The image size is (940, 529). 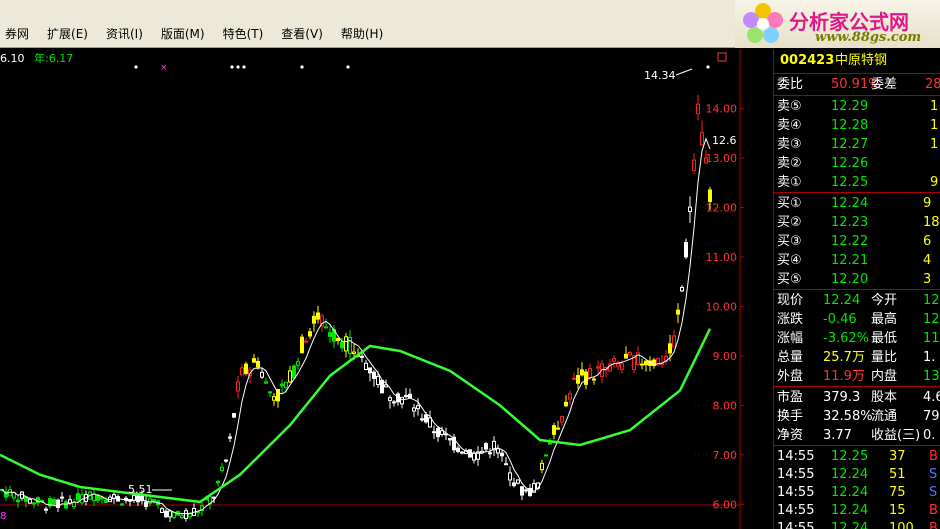 What do you see at coordinates (929, 435) in the screenshot?
I see `stat-value: 0.` at bounding box center [929, 435].